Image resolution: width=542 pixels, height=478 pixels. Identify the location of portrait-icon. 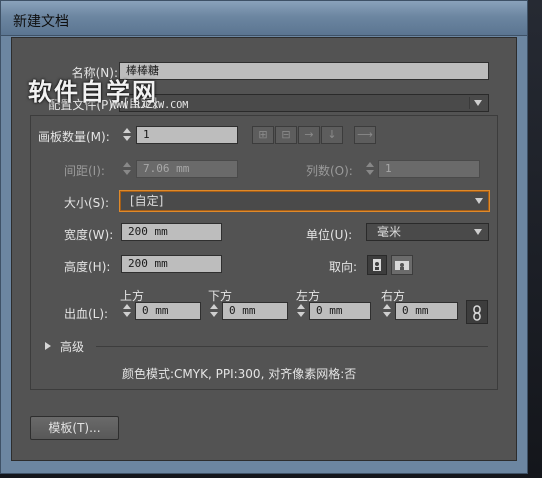
(377, 265).